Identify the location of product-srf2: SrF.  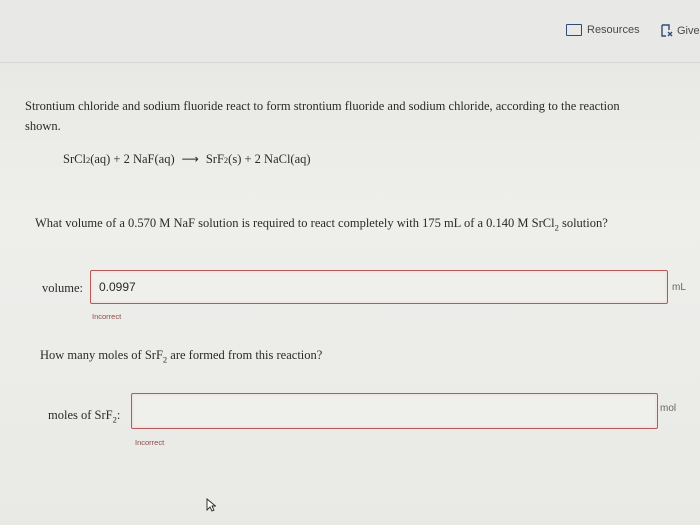
(214, 159).